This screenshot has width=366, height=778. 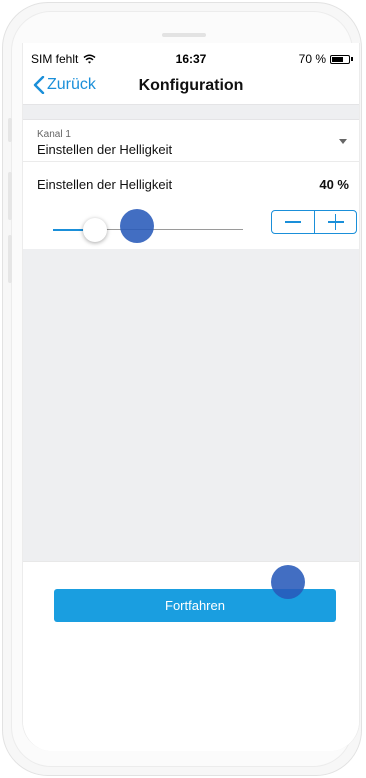 What do you see at coordinates (10, 196) in the screenshot?
I see `phone-side-button-volume-up` at bounding box center [10, 196].